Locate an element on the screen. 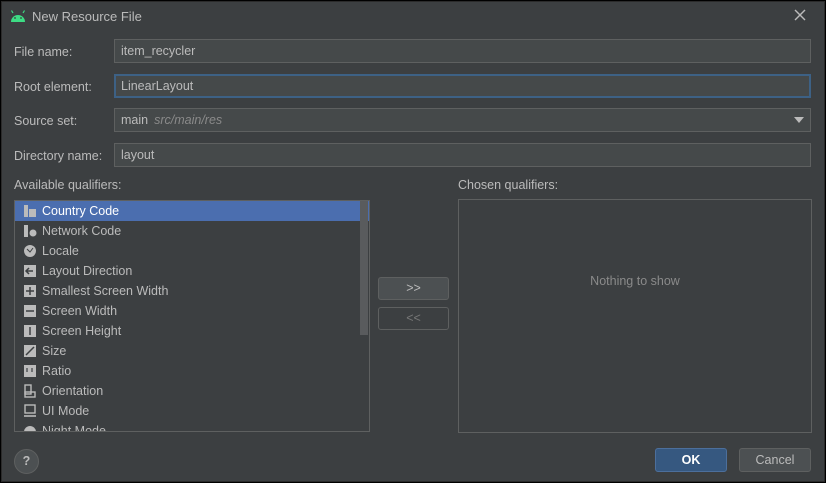 Image resolution: width=826 pixels, height=483 pixels. source-set-hint: src/main/res is located at coordinates (188, 120).